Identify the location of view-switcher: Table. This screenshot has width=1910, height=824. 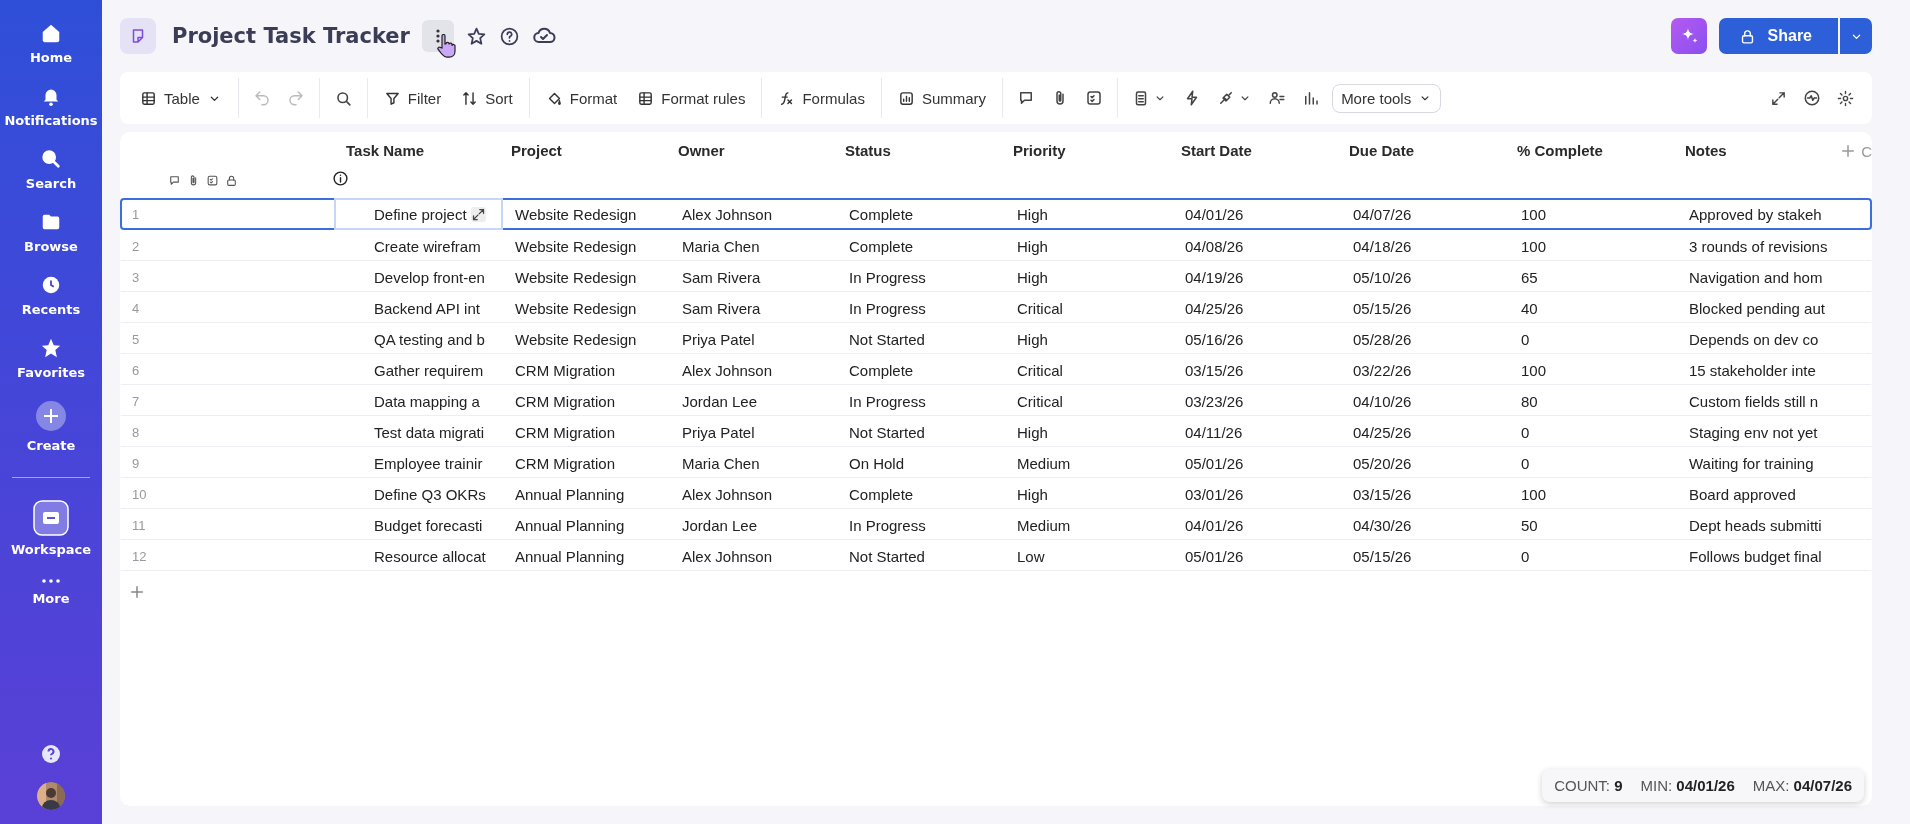
(181, 98).